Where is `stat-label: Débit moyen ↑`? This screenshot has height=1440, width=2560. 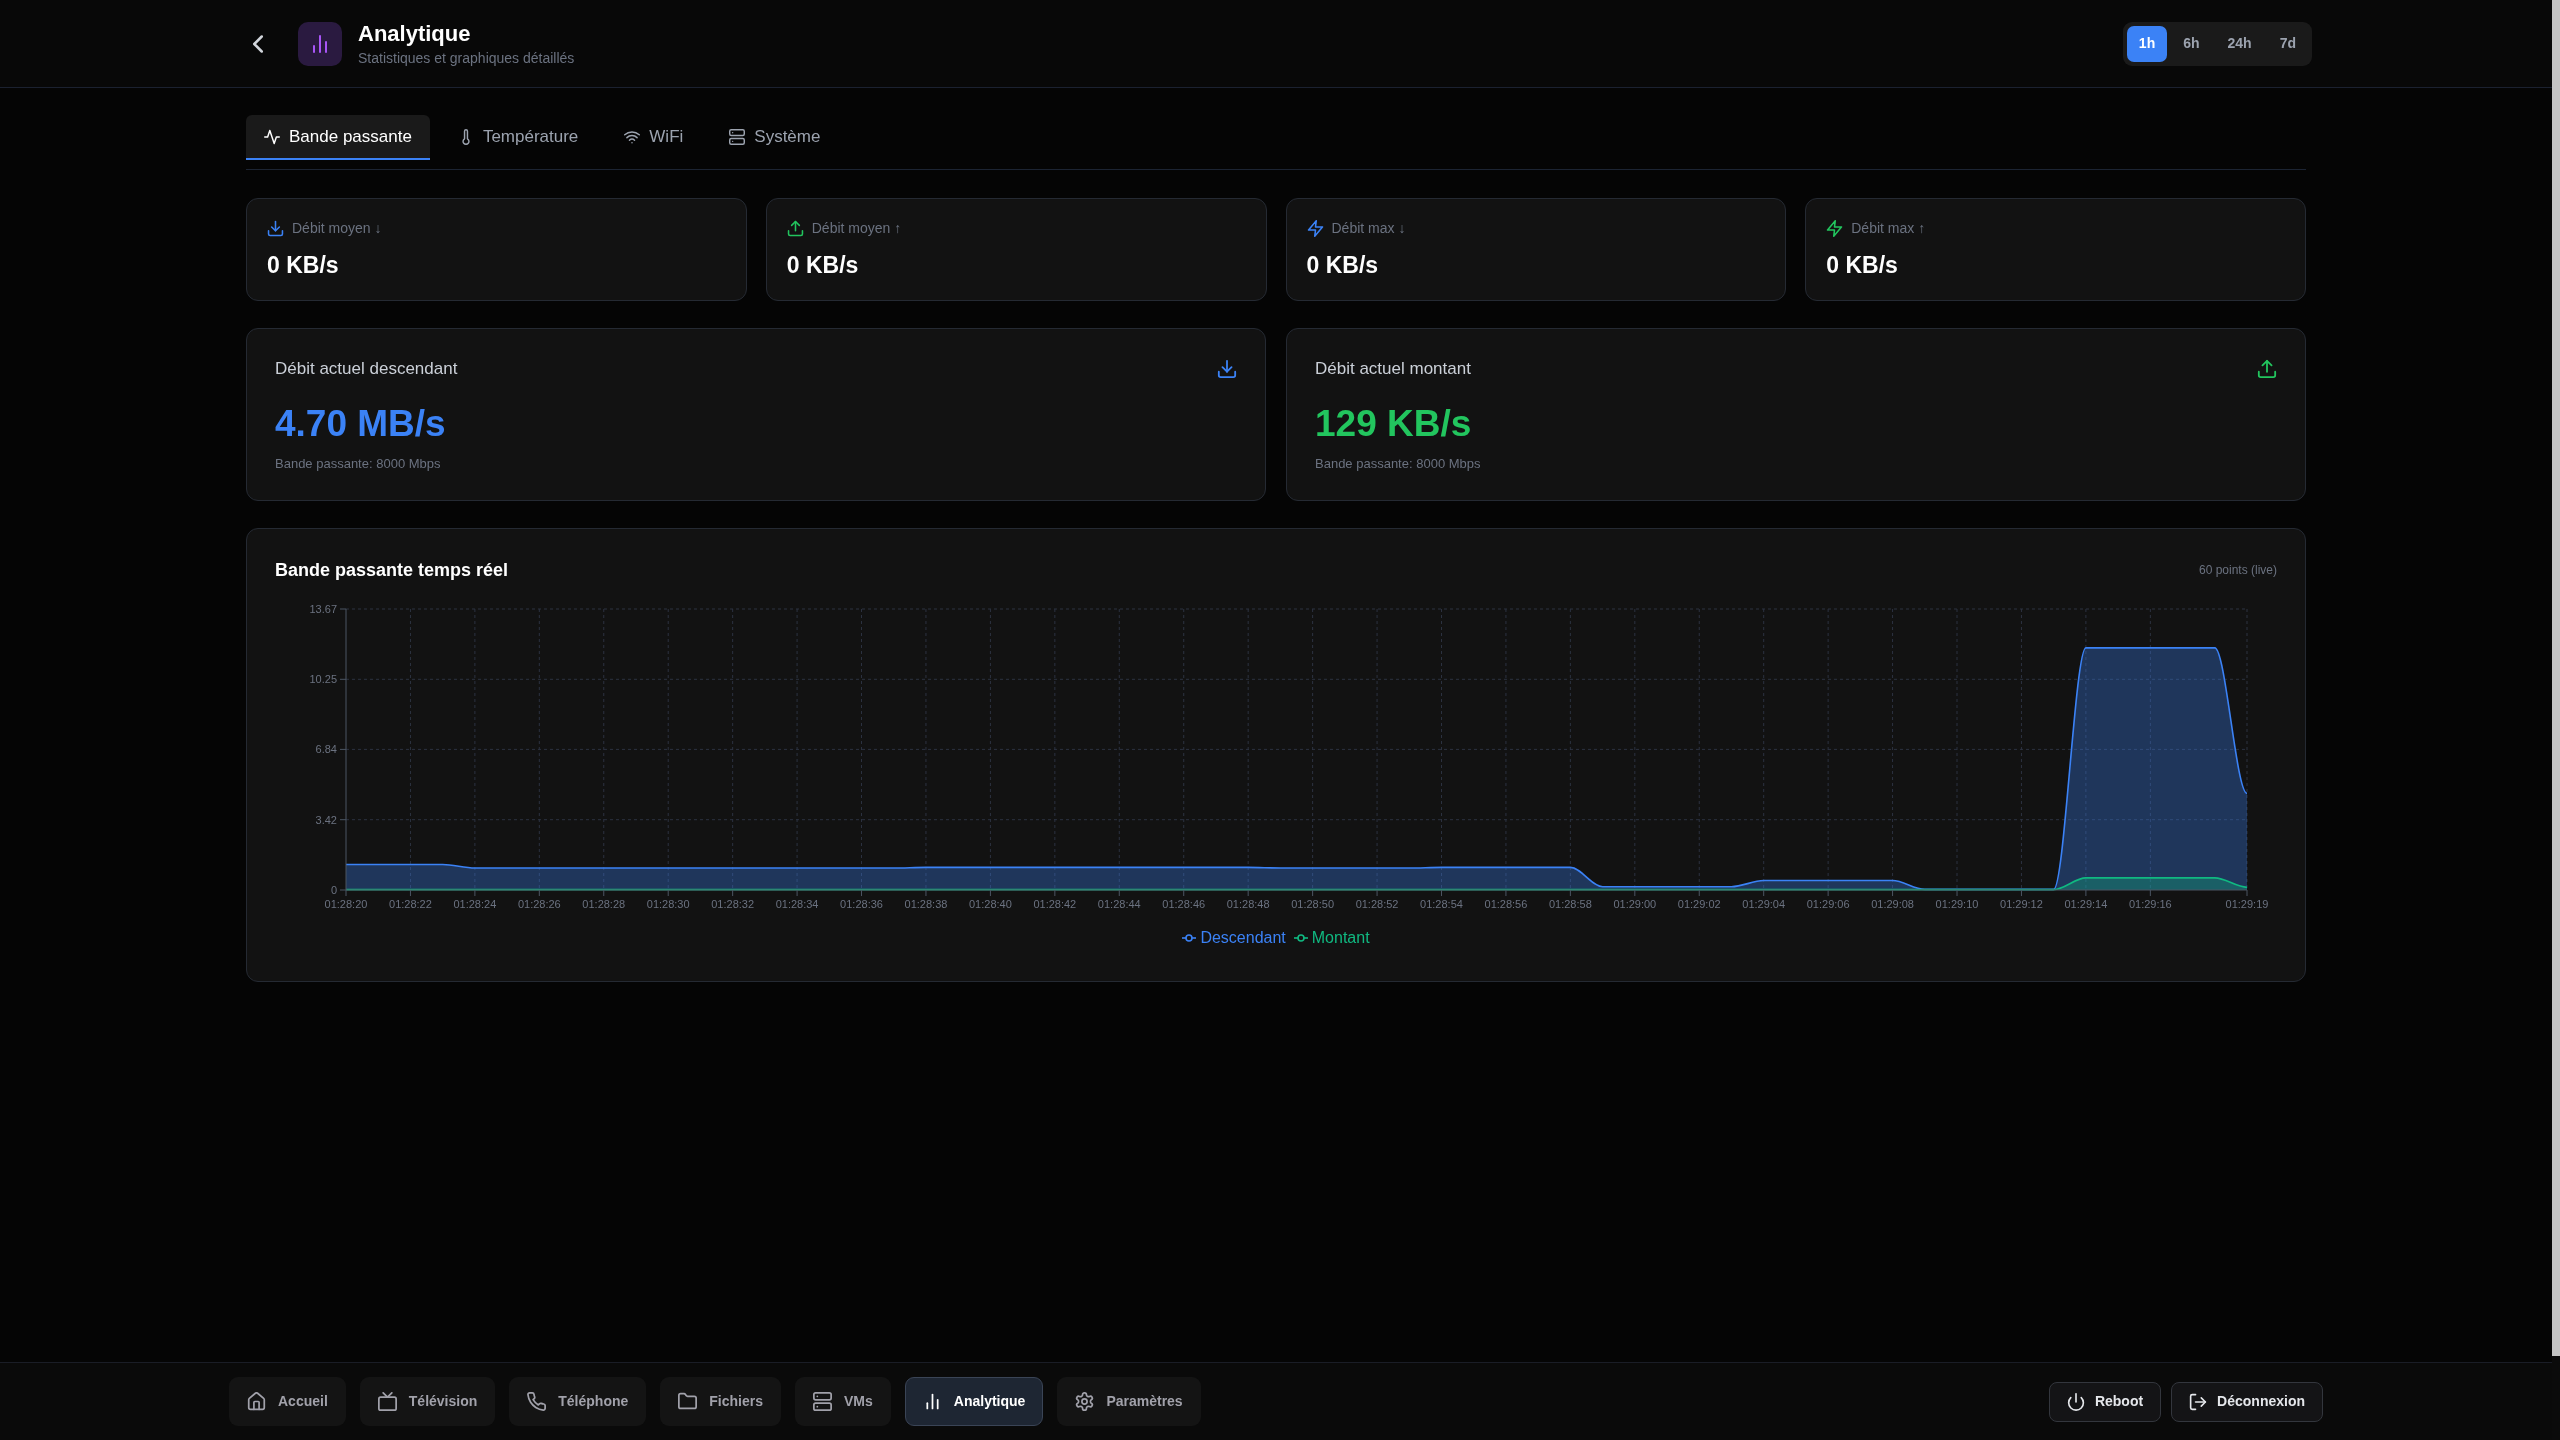 stat-label: Débit moyen ↑ is located at coordinates (856, 228).